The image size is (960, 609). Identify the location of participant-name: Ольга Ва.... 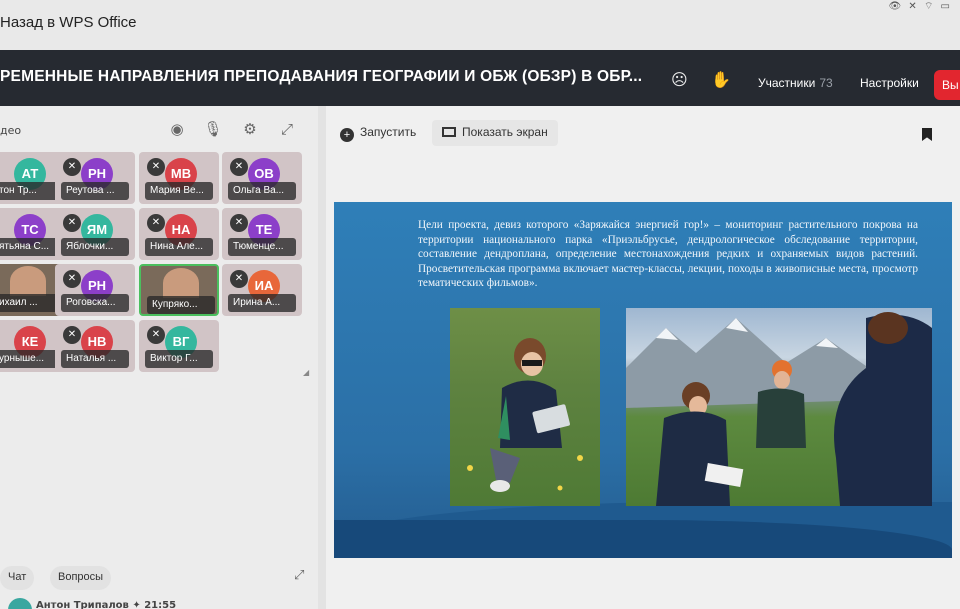
(262, 191).